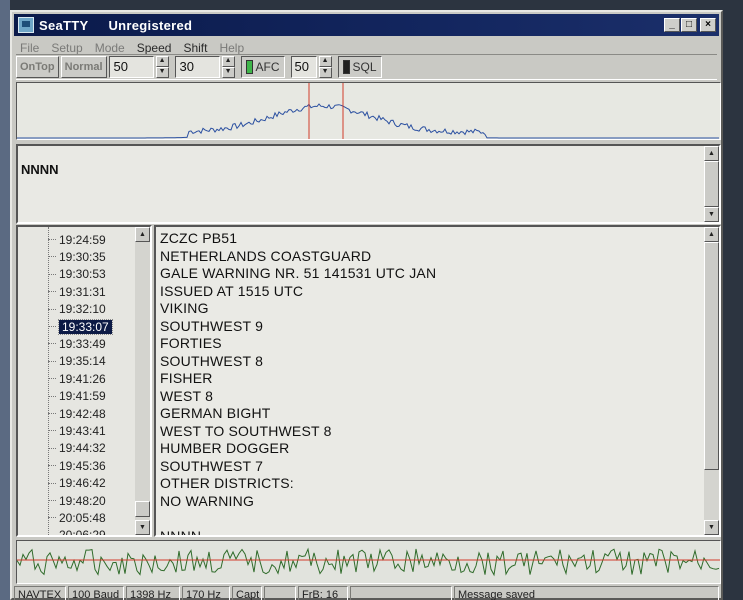 This screenshot has height=600, width=743. I want to click on message-list-item: 19:45:36, so click(91, 465).